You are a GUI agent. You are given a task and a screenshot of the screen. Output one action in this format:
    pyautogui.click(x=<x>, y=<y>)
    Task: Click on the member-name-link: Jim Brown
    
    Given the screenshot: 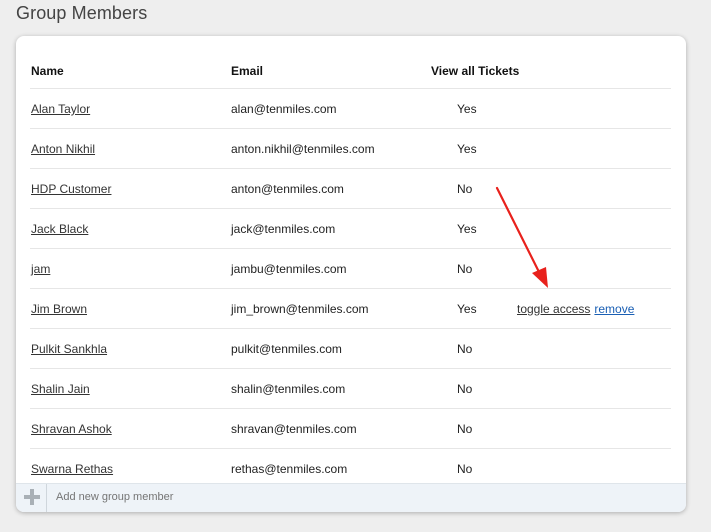 What is the action you would take?
    pyautogui.click(x=59, y=309)
    